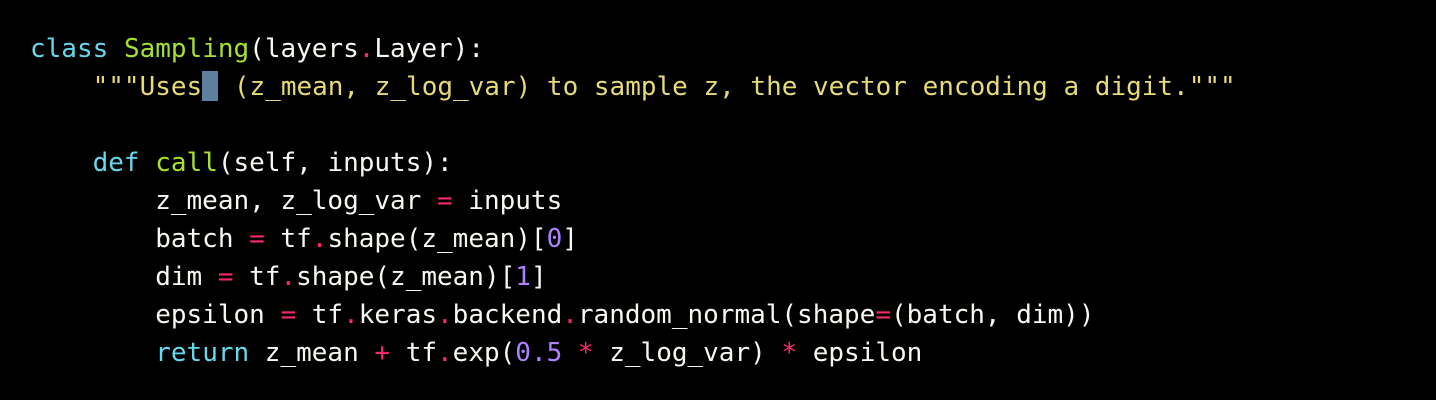  I want to click on code-token-default: z_mean, so click(312, 353).